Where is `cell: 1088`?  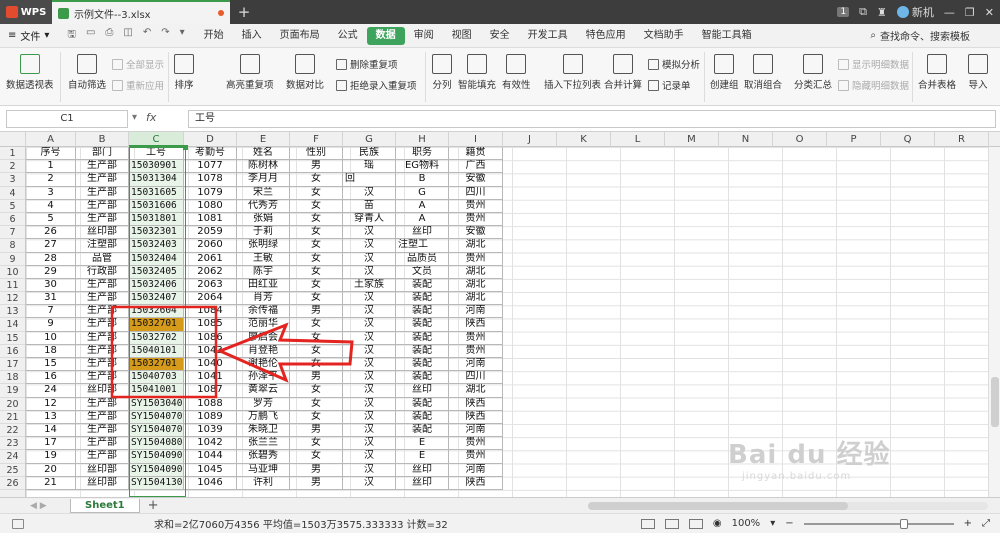
cell: 1088 is located at coordinates (210, 404).